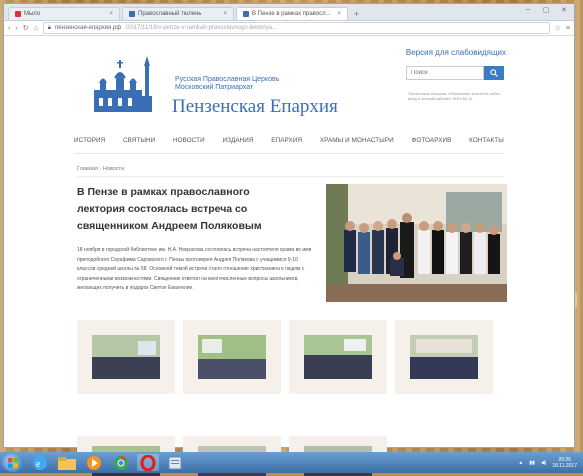  Describe the element at coordinates (67, 462) in the screenshot. I see `file-explorer-icon` at that location.